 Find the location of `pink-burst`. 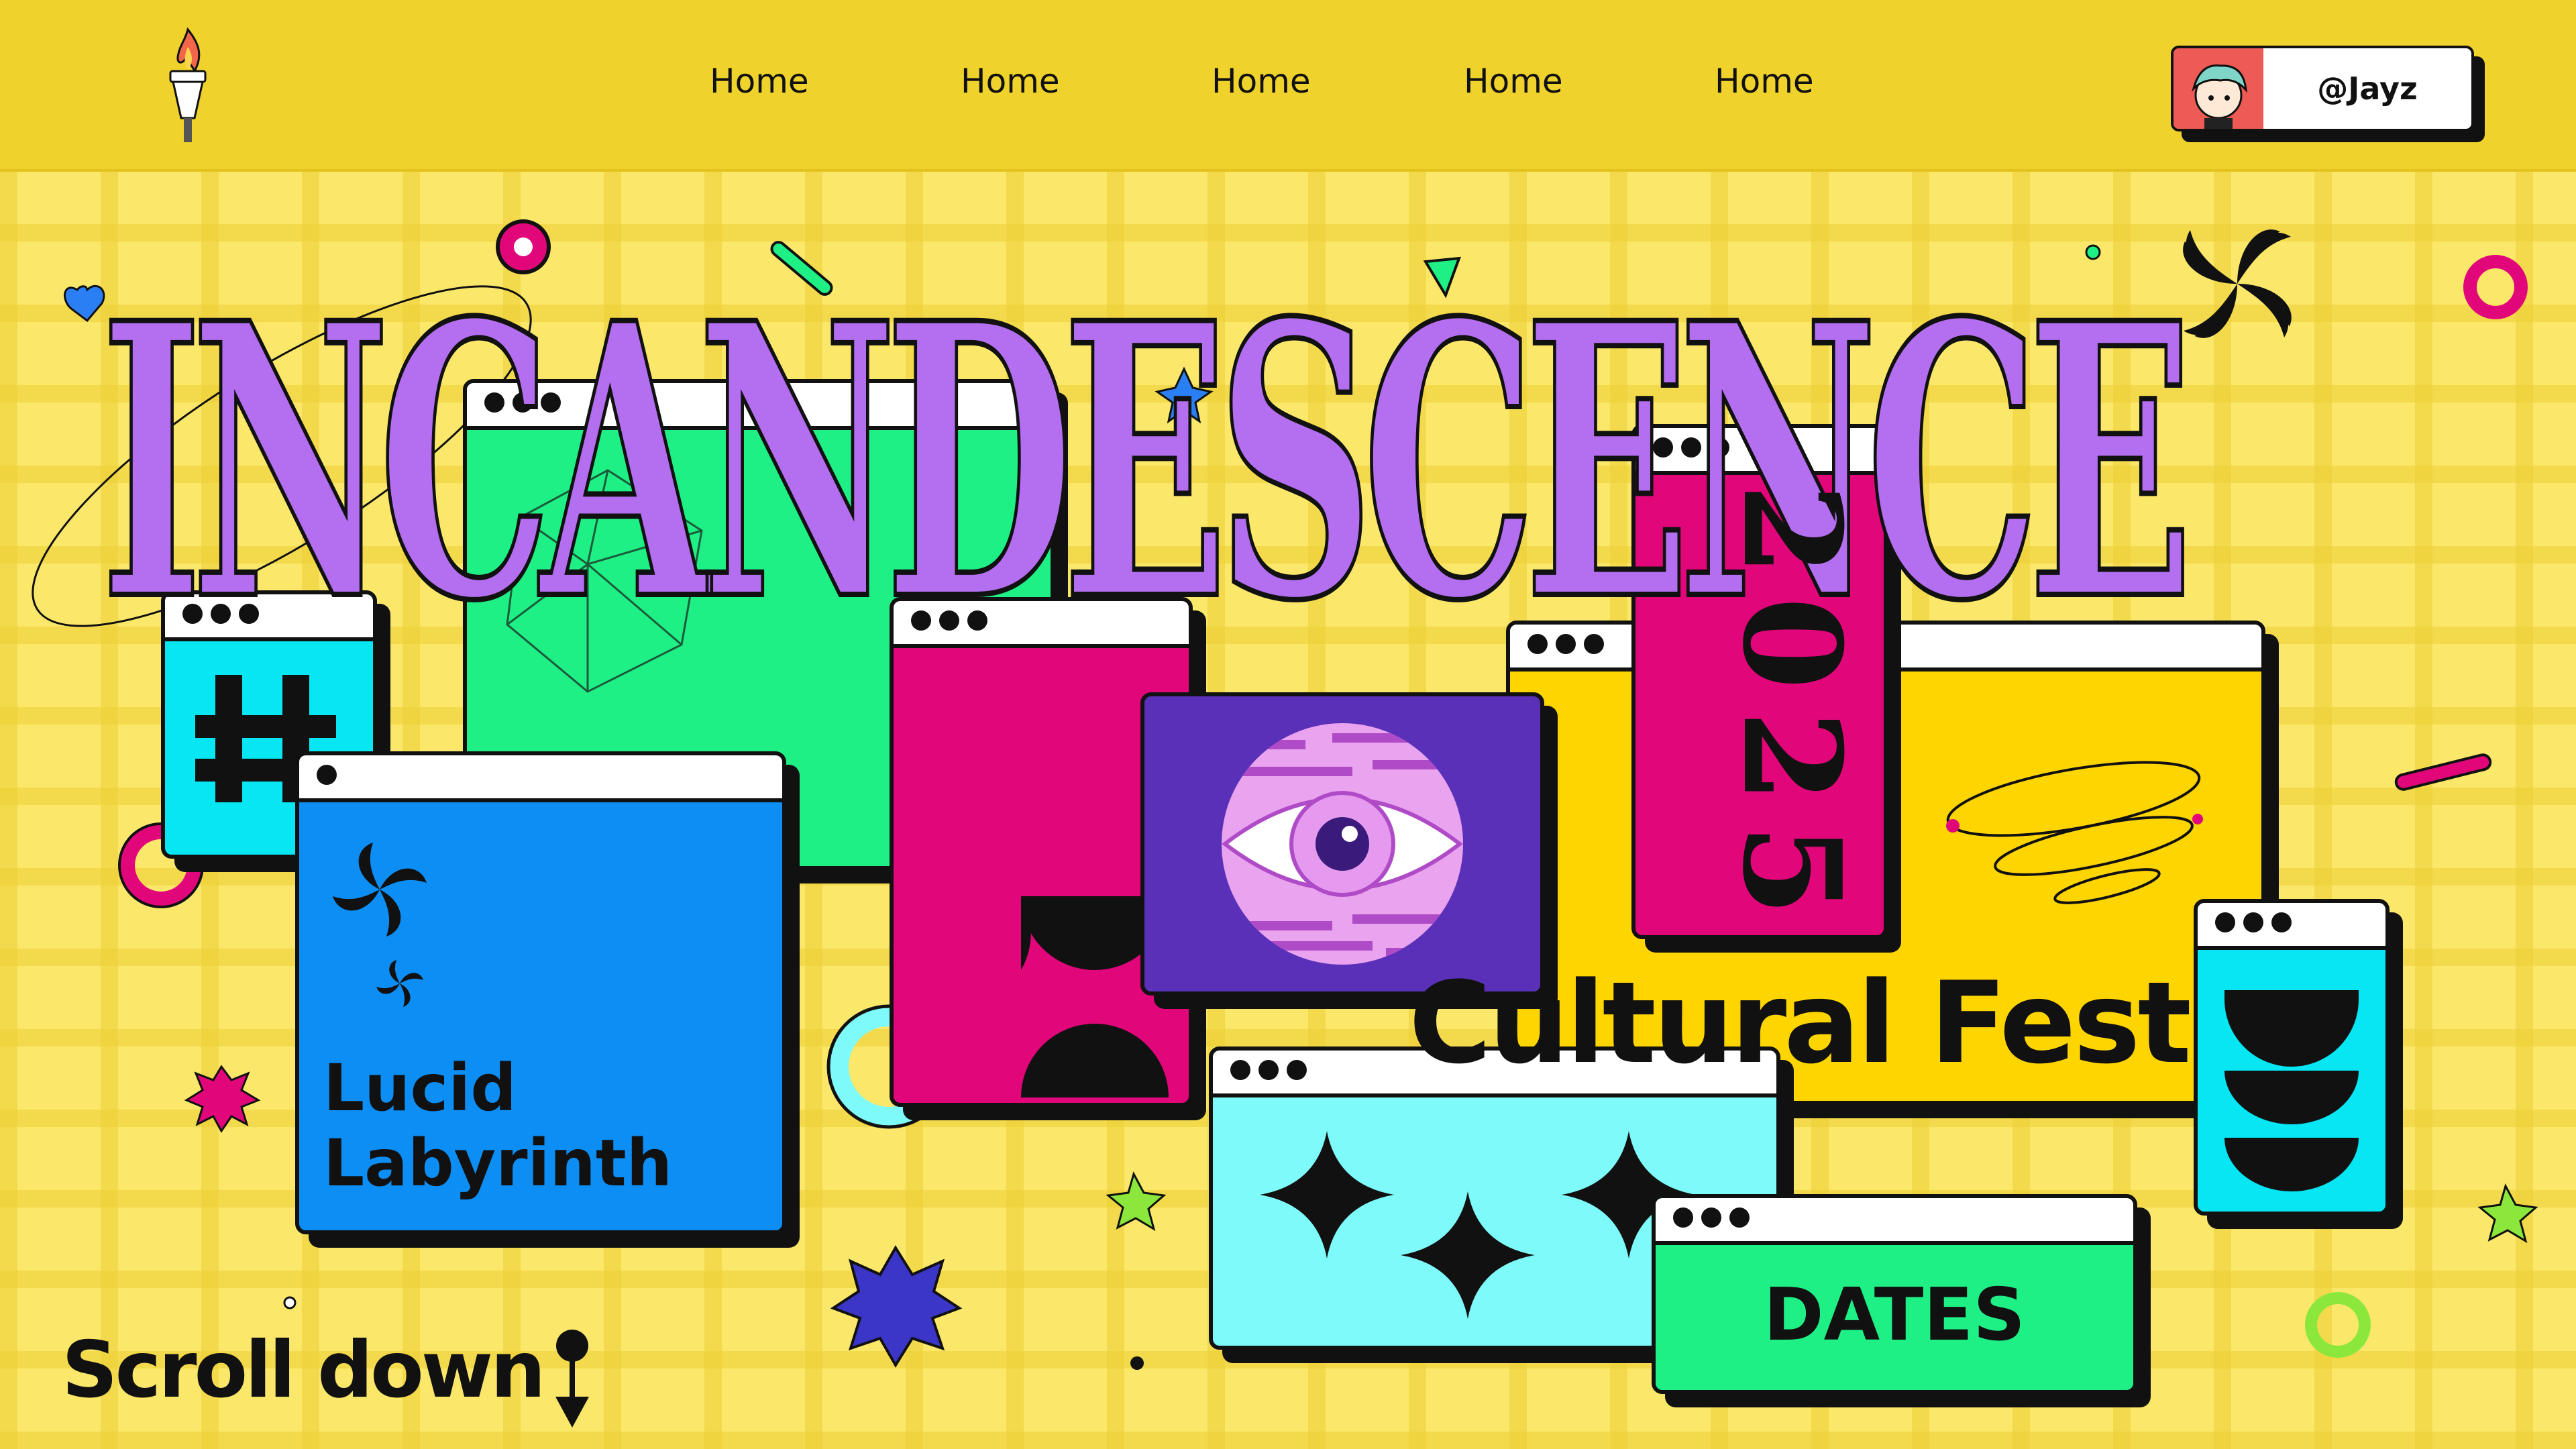

pink-burst is located at coordinates (222, 1099).